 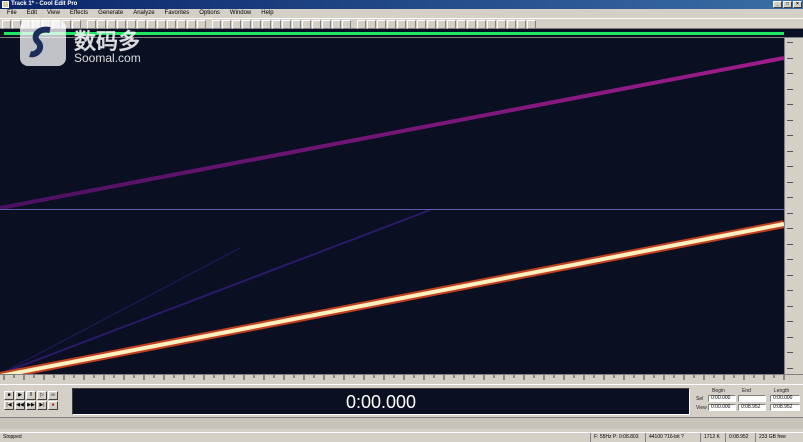 I want to click on pause-icon: ‖, so click(x=31, y=395).